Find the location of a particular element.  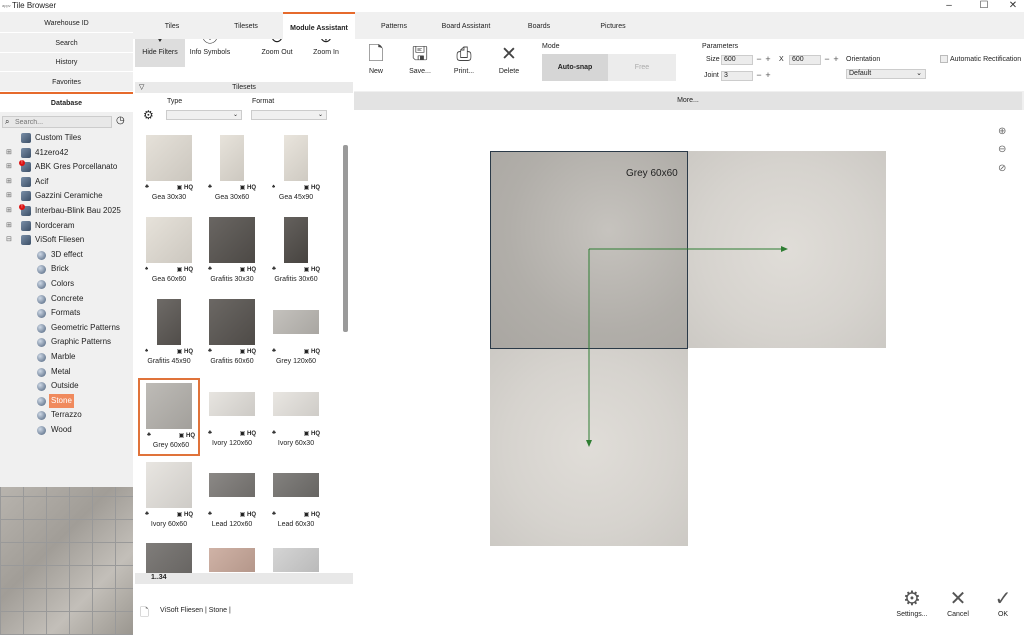

expand-toggle-icon: ⊟ is located at coordinates (9, 240).